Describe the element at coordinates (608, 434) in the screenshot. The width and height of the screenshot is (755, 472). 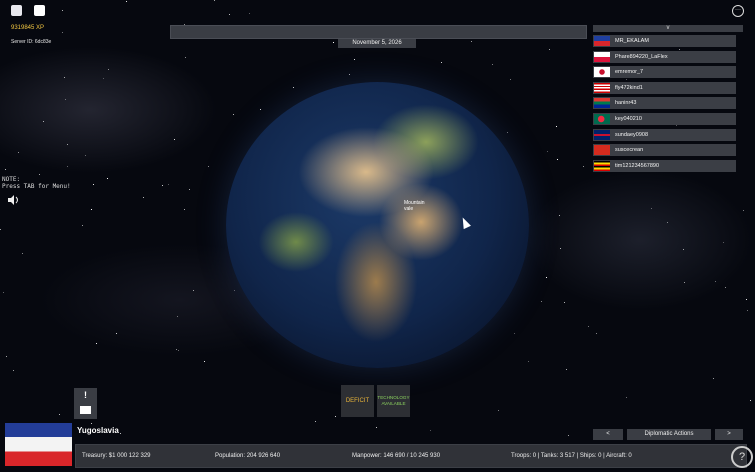
I see `prev-button: <` at that location.